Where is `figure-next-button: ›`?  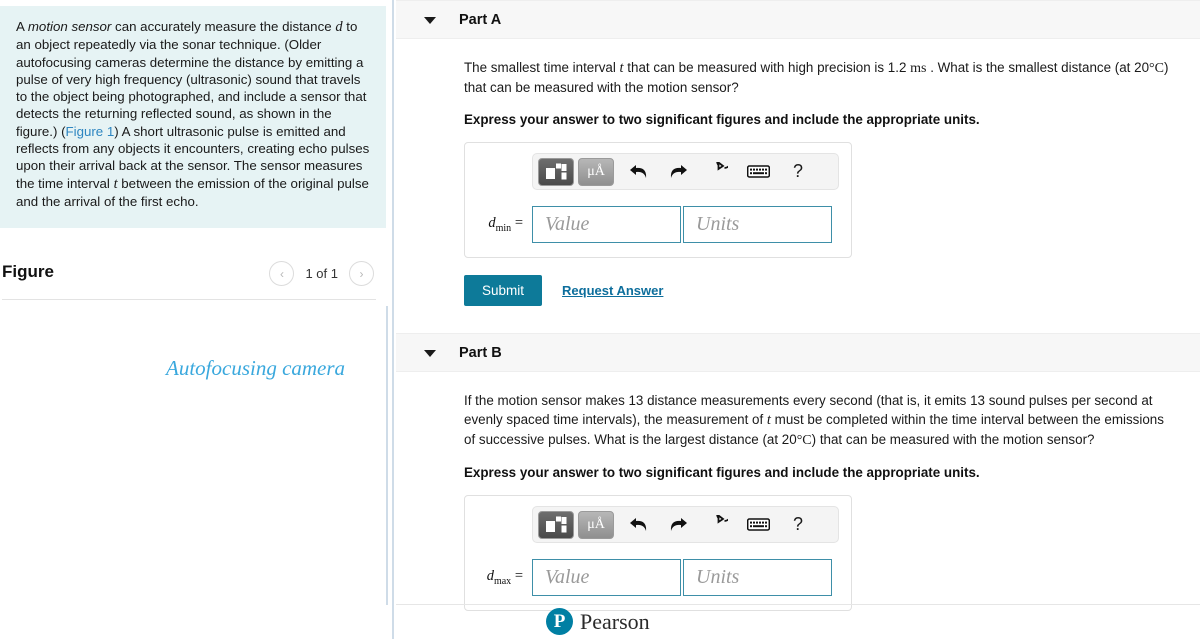
figure-next-button: › is located at coordinates (361, 273).